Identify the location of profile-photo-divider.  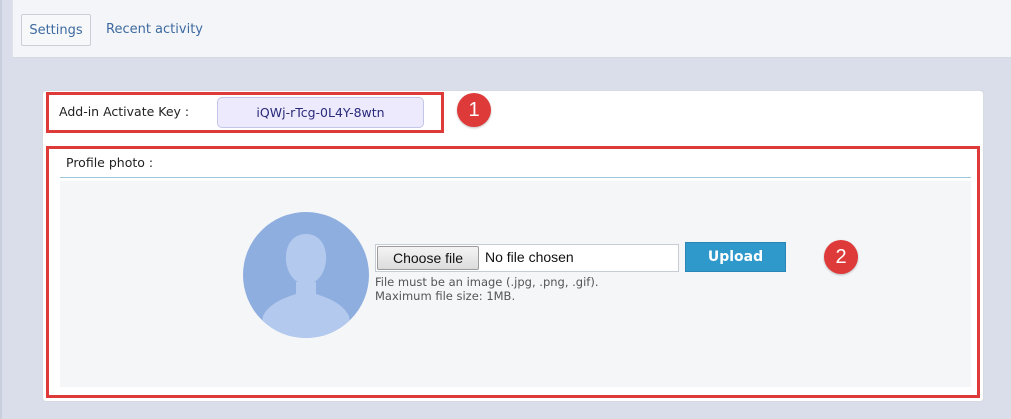
(515, 177).